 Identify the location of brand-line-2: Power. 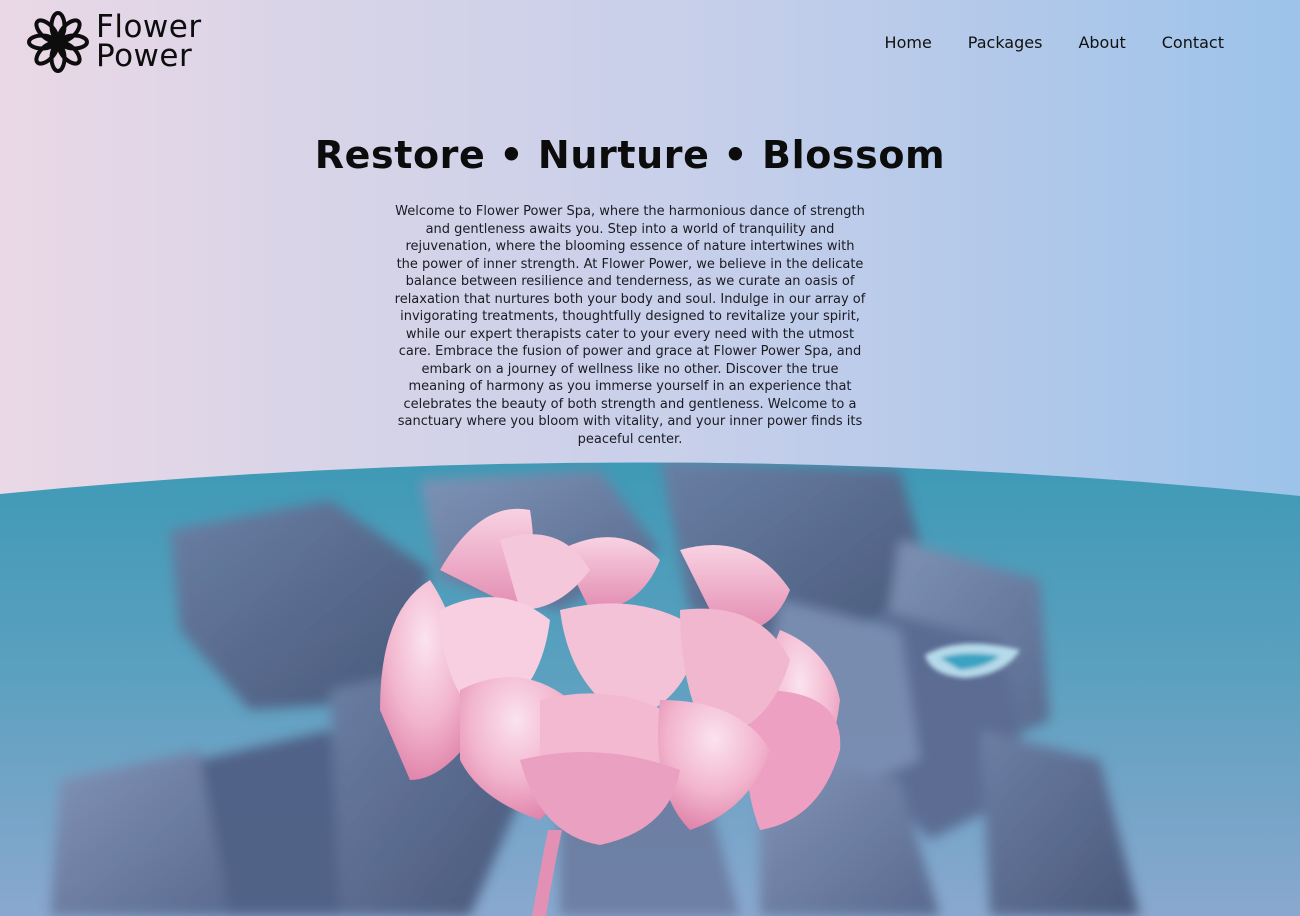
(144, 56).